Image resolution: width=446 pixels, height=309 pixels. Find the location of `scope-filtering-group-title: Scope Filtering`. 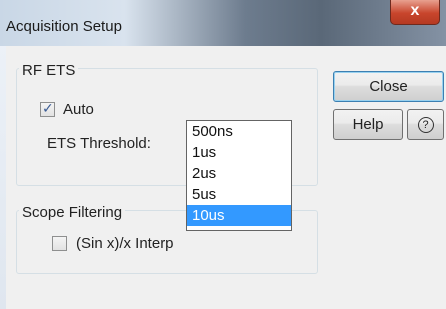

scope-filtering-group-title: Scope Filtering is located at coordinates (72, 212).